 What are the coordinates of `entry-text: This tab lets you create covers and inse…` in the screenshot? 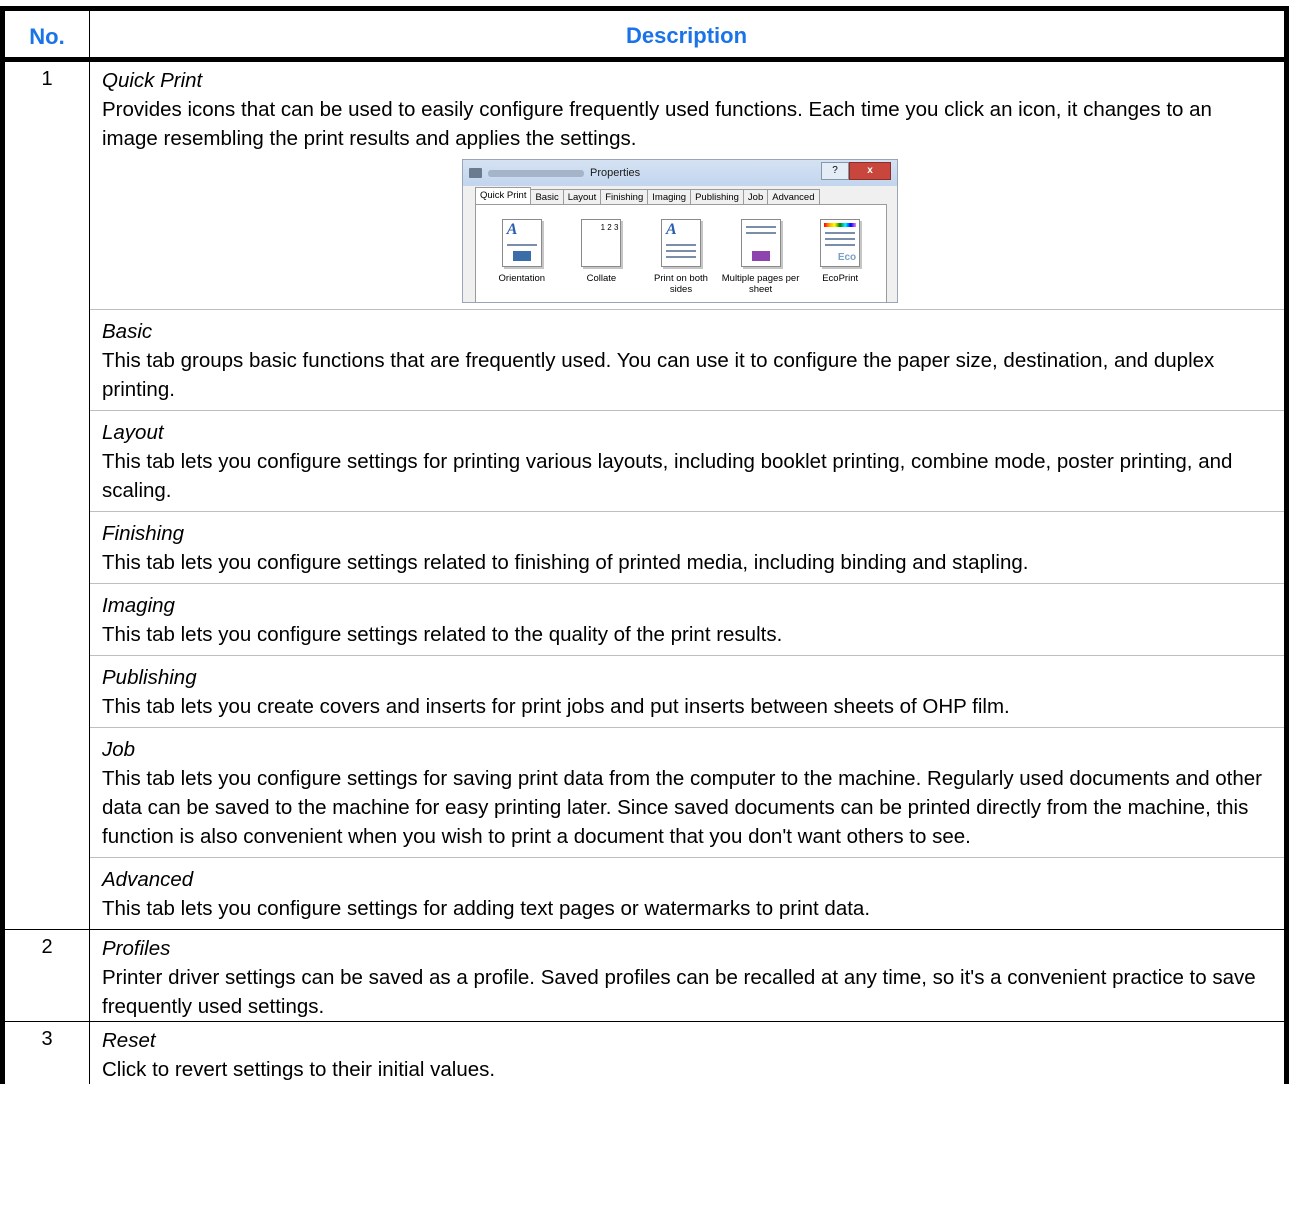 It's located at (556, 706).